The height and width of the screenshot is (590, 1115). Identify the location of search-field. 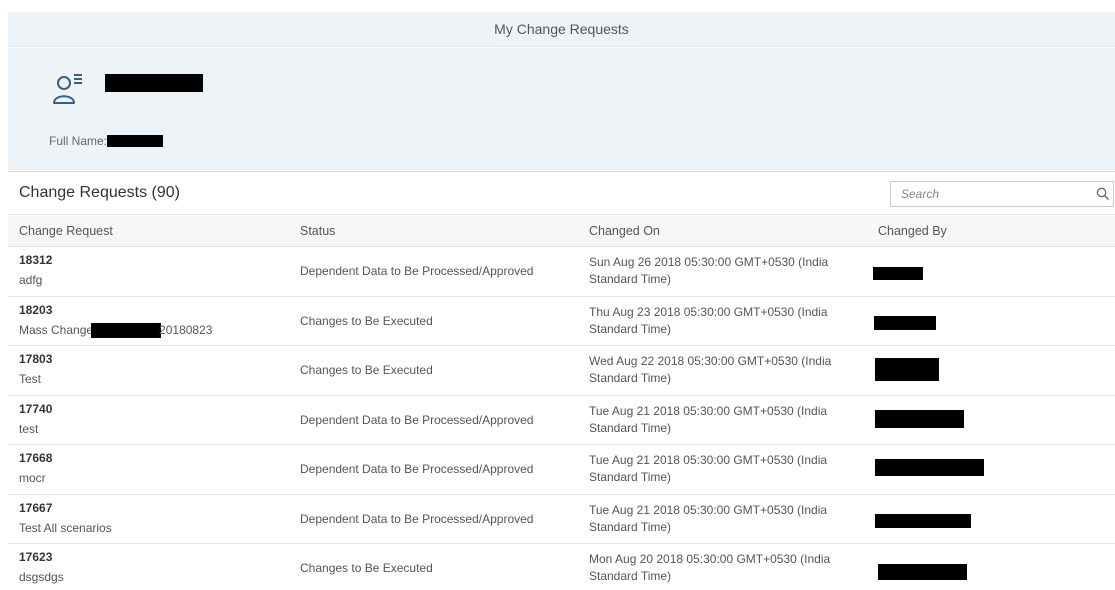
(1002, 194).